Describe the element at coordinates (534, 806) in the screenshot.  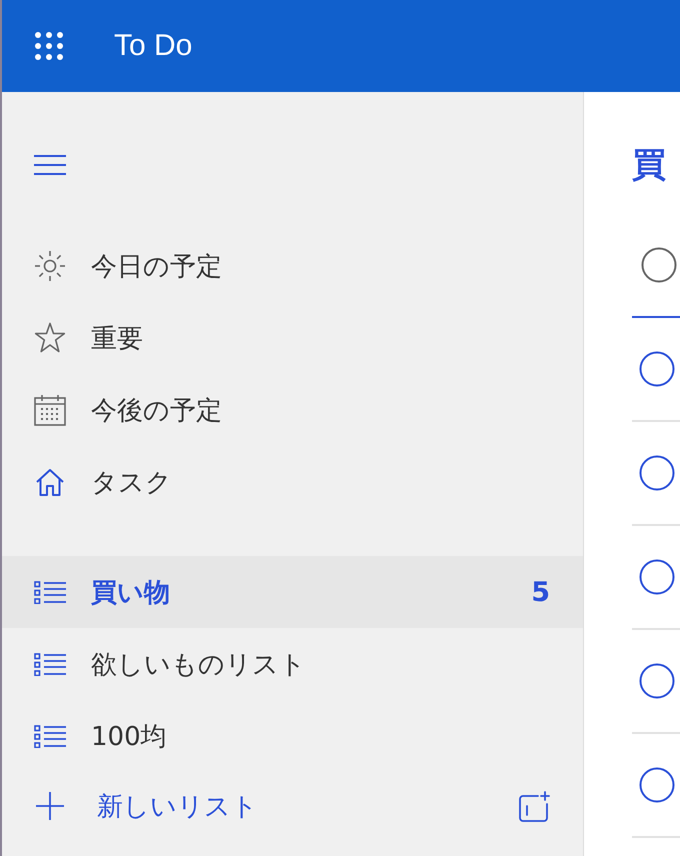
I see `square-plus-icon` at that location.